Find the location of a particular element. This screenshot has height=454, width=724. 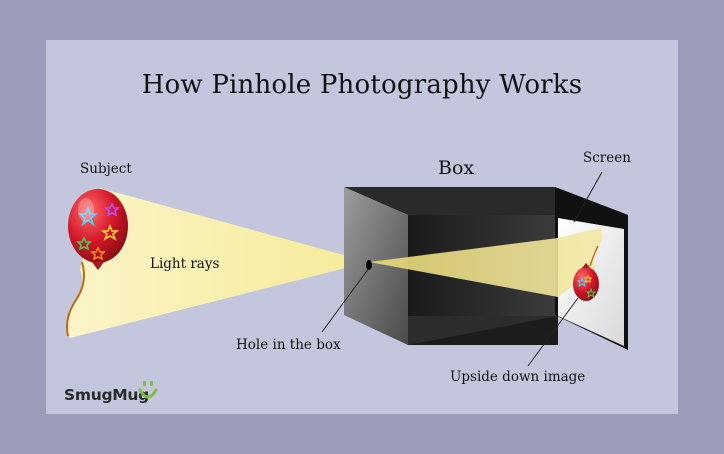

subject-label: Subject is located at coordinates (106, 169).